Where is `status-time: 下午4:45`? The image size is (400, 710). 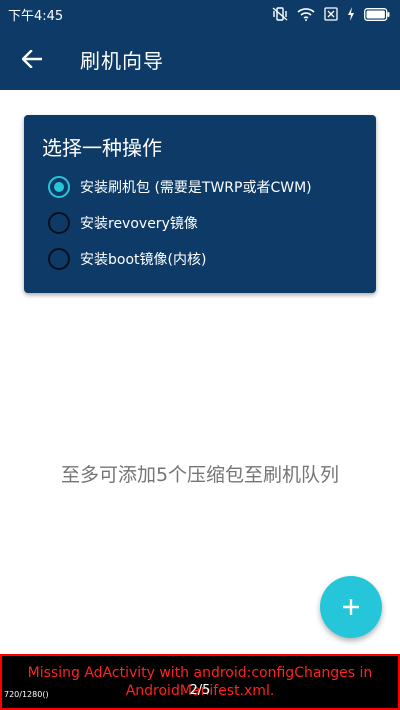
status-time: 下午4:45 is located at coordinates (36, 16).